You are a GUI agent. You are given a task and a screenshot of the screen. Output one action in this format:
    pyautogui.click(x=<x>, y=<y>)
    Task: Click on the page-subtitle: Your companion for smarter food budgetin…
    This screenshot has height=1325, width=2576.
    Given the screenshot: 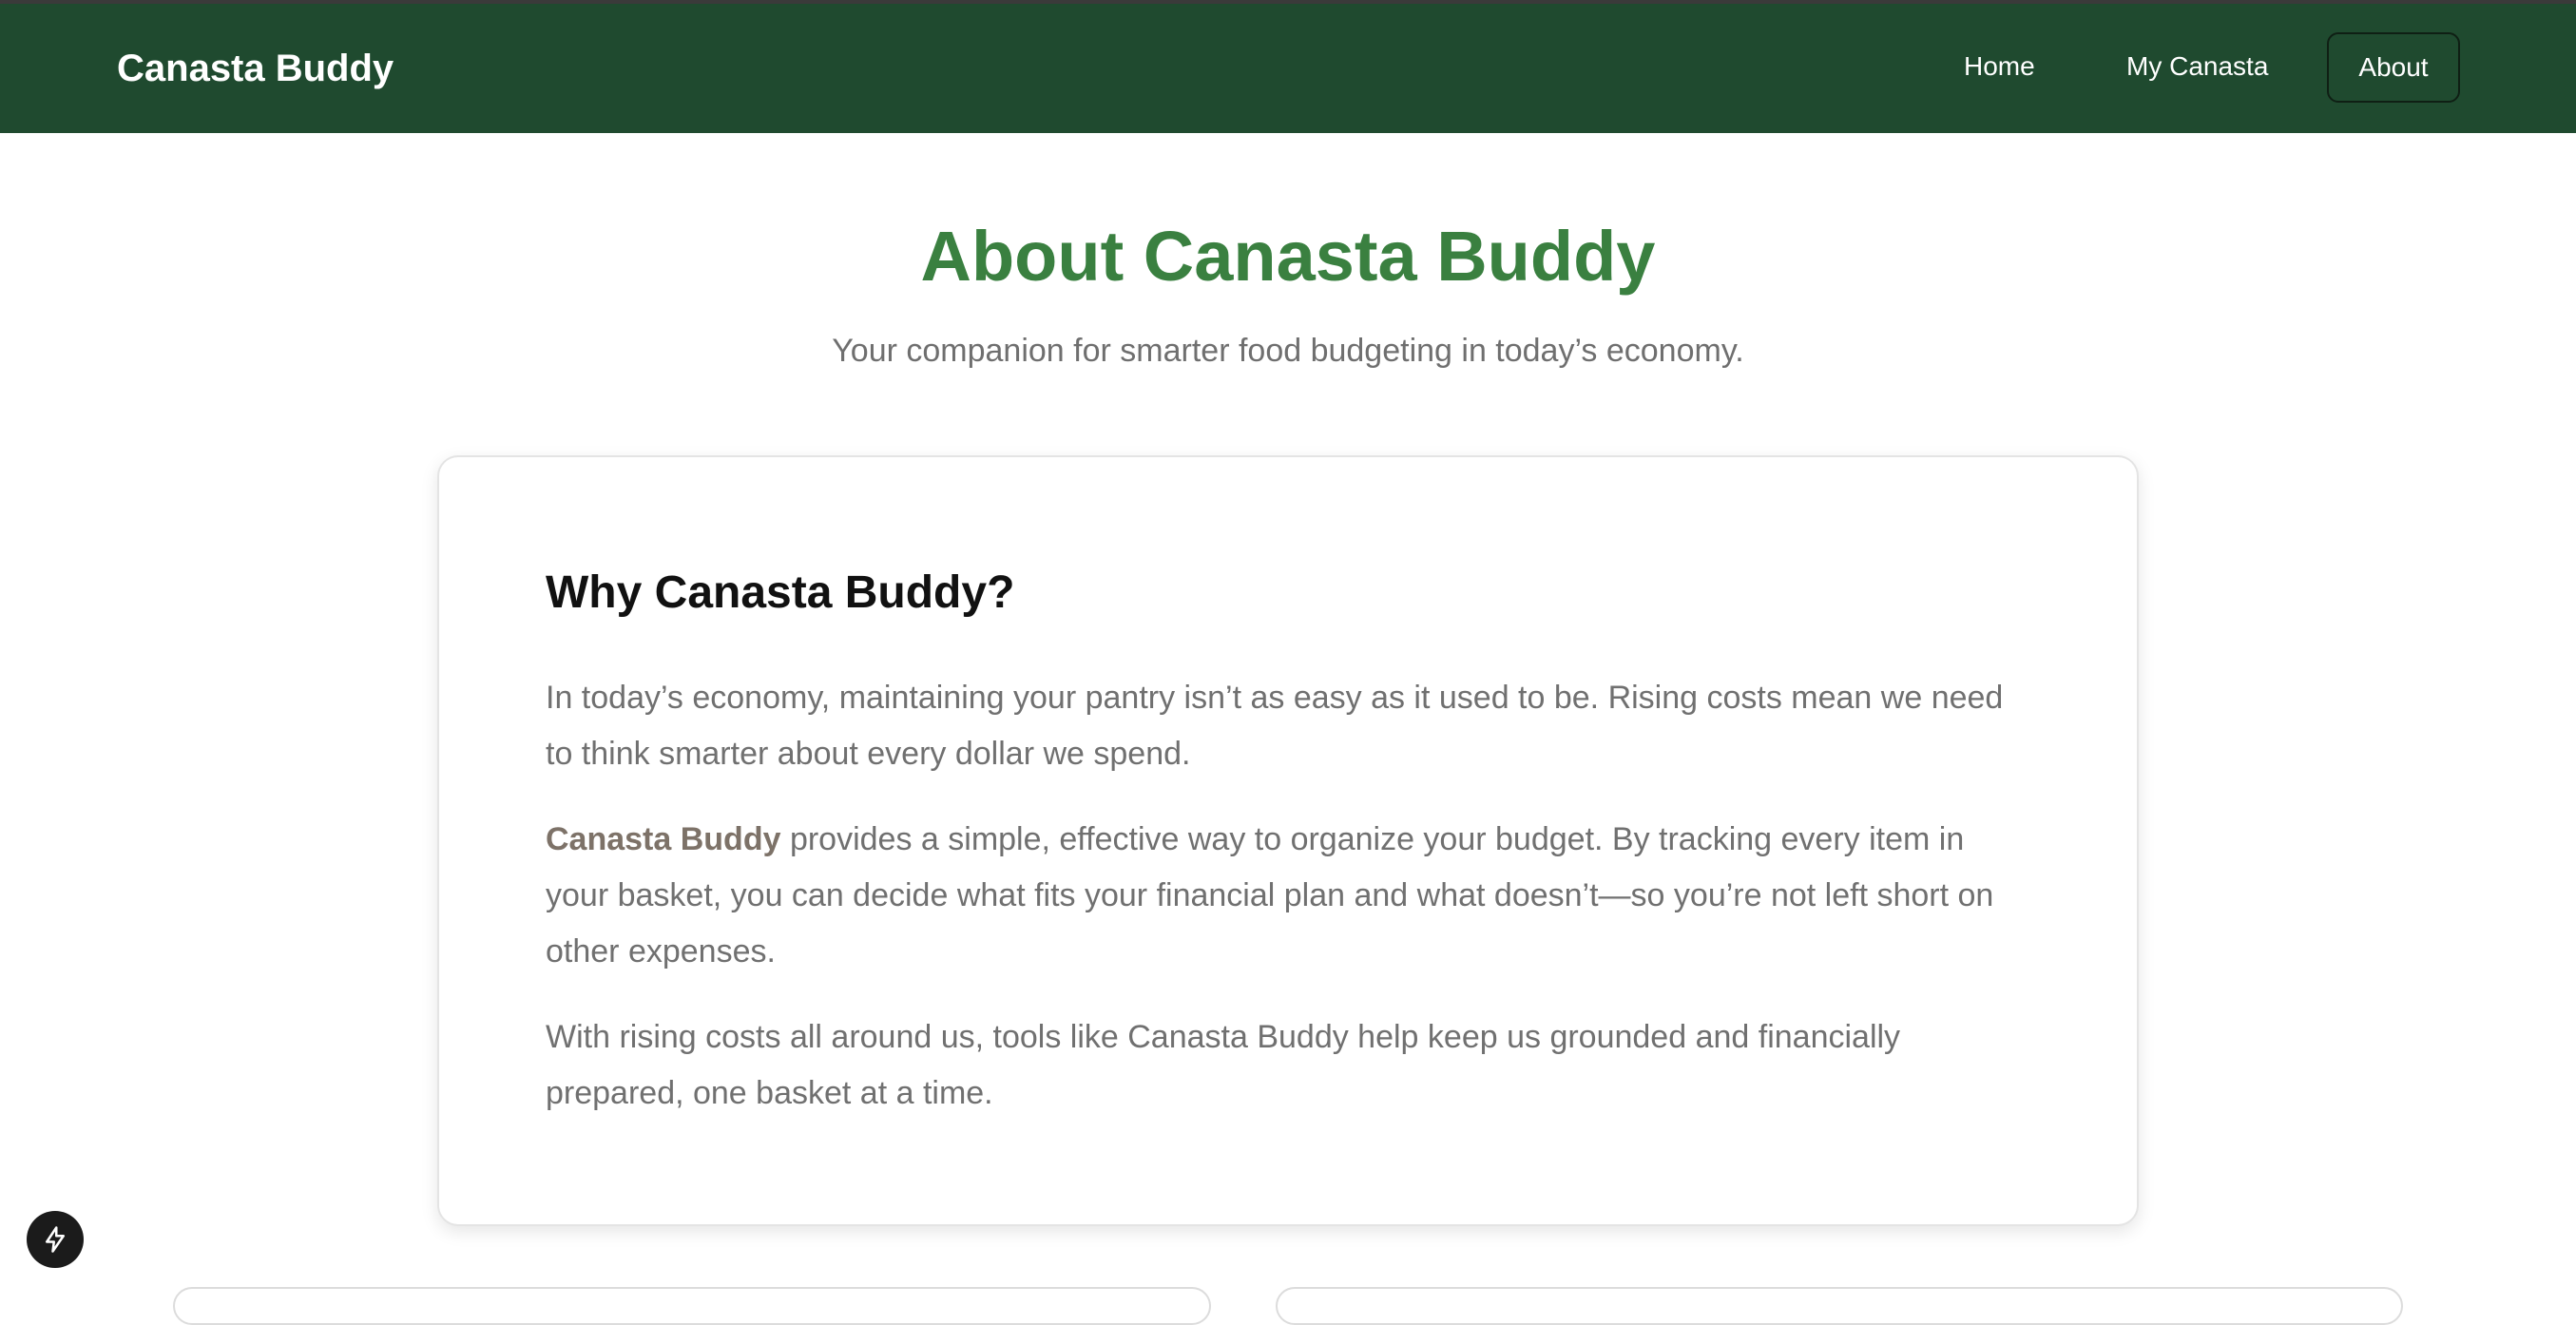 What is the action you would take?
    pyautogui.click(x=1288, y=351)
    